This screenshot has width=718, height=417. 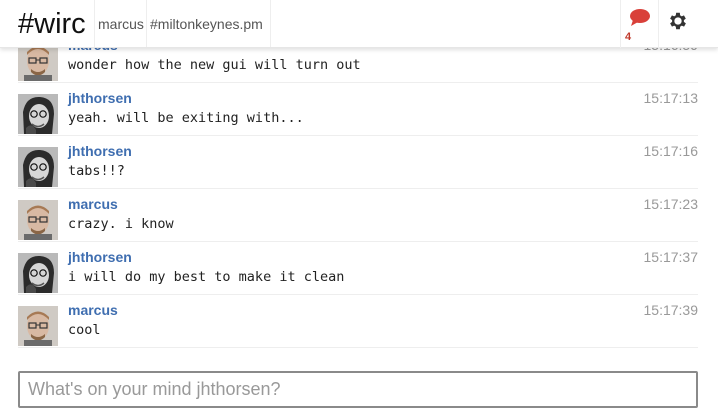 I want to click on notifications-button: 4, so click(x=639, y=24).